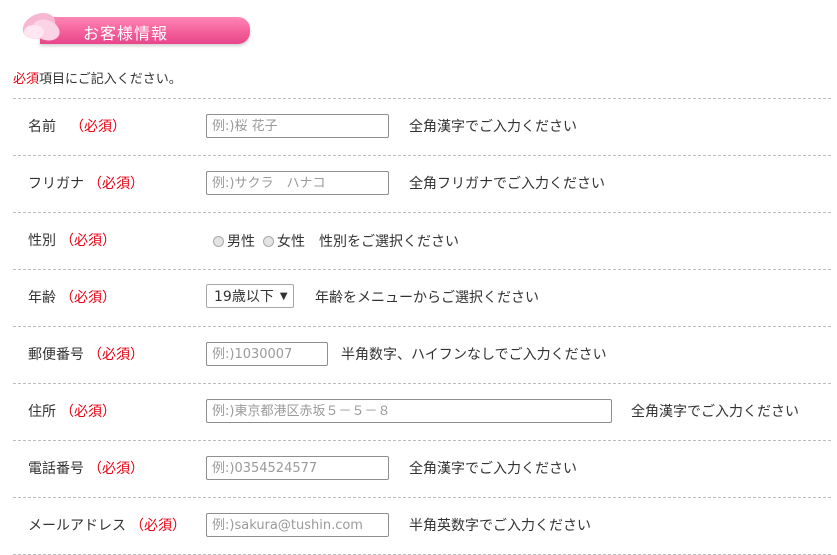 The height and width of the screenshot is (555, 837). Describe the element at coordinates (56, 184) in the screenshot. I see `furigana-label-text: フリガナ` at that location.